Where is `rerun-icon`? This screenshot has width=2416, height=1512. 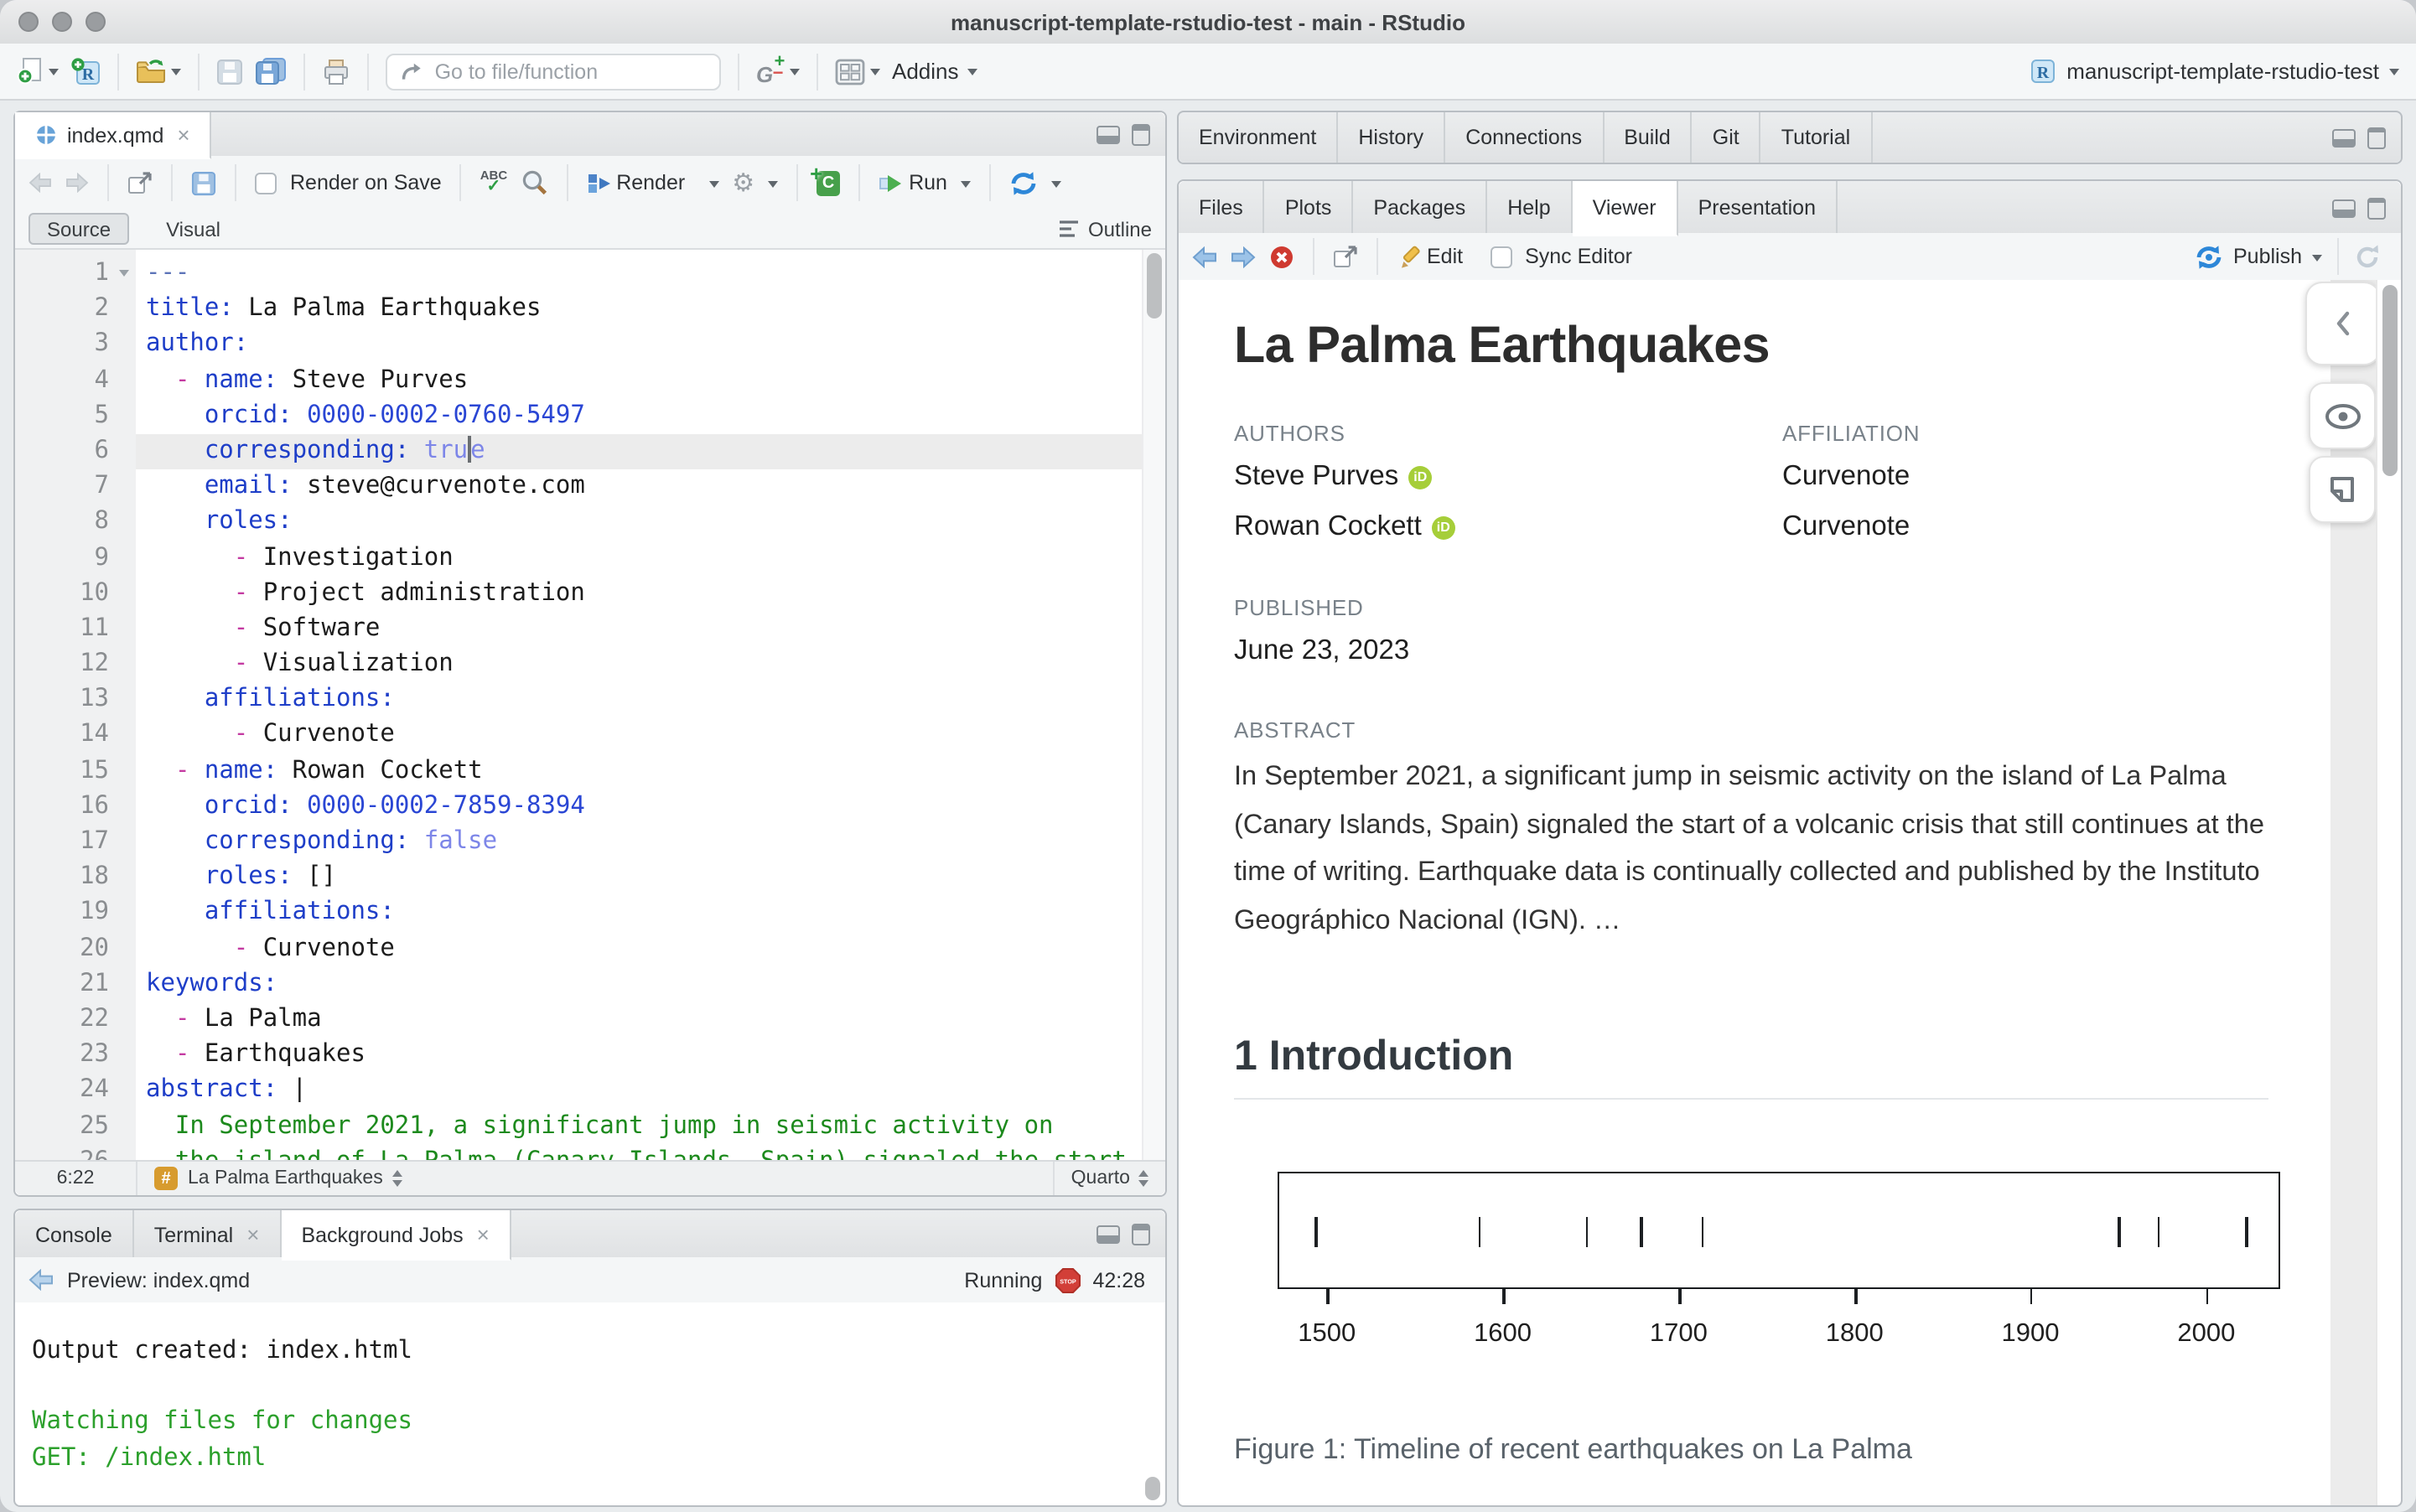
rerun-icon is located at coordinates (1024, 182).